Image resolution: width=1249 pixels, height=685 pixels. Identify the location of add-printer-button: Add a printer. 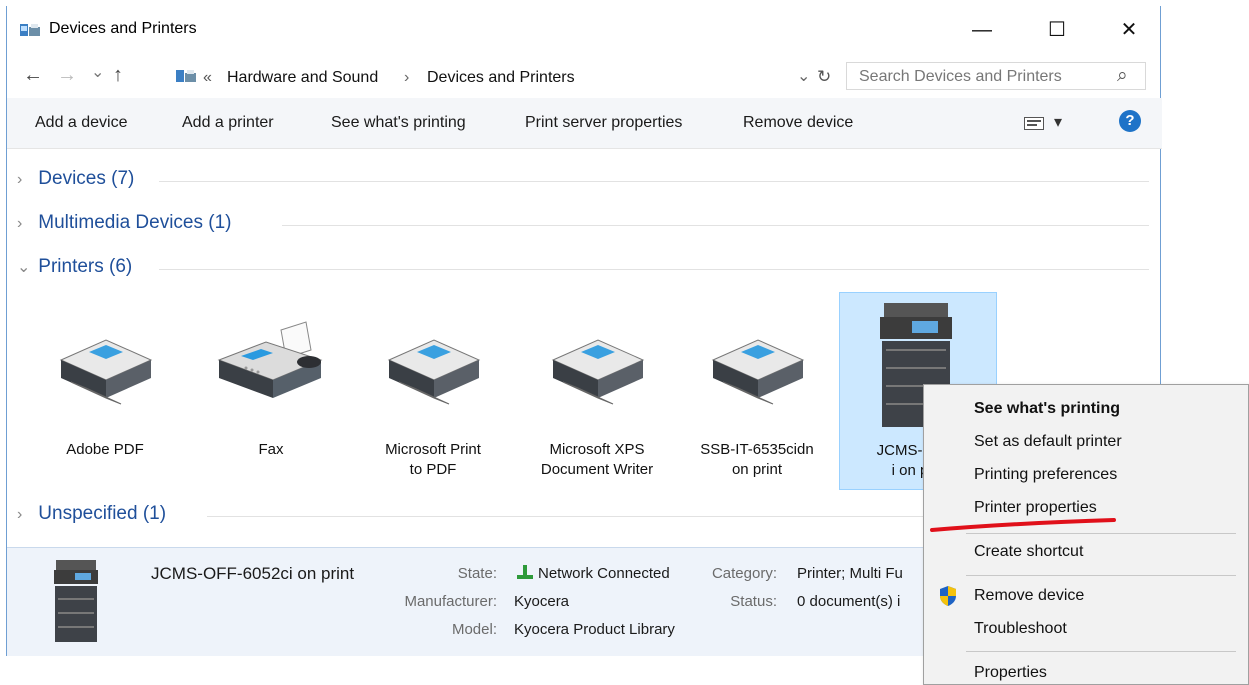
(228, 123).